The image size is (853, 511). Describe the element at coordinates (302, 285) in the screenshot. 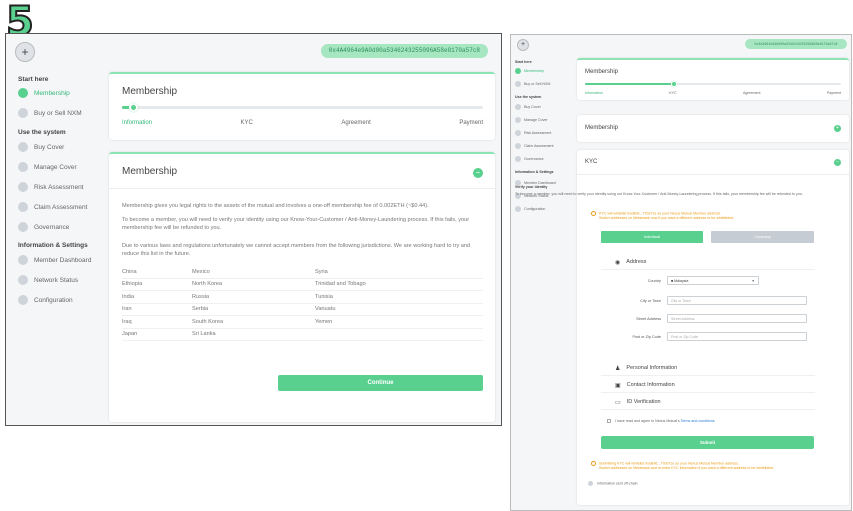

I see `table-row: Ethiopia North Korea Trinidad and Tobago` at that location.